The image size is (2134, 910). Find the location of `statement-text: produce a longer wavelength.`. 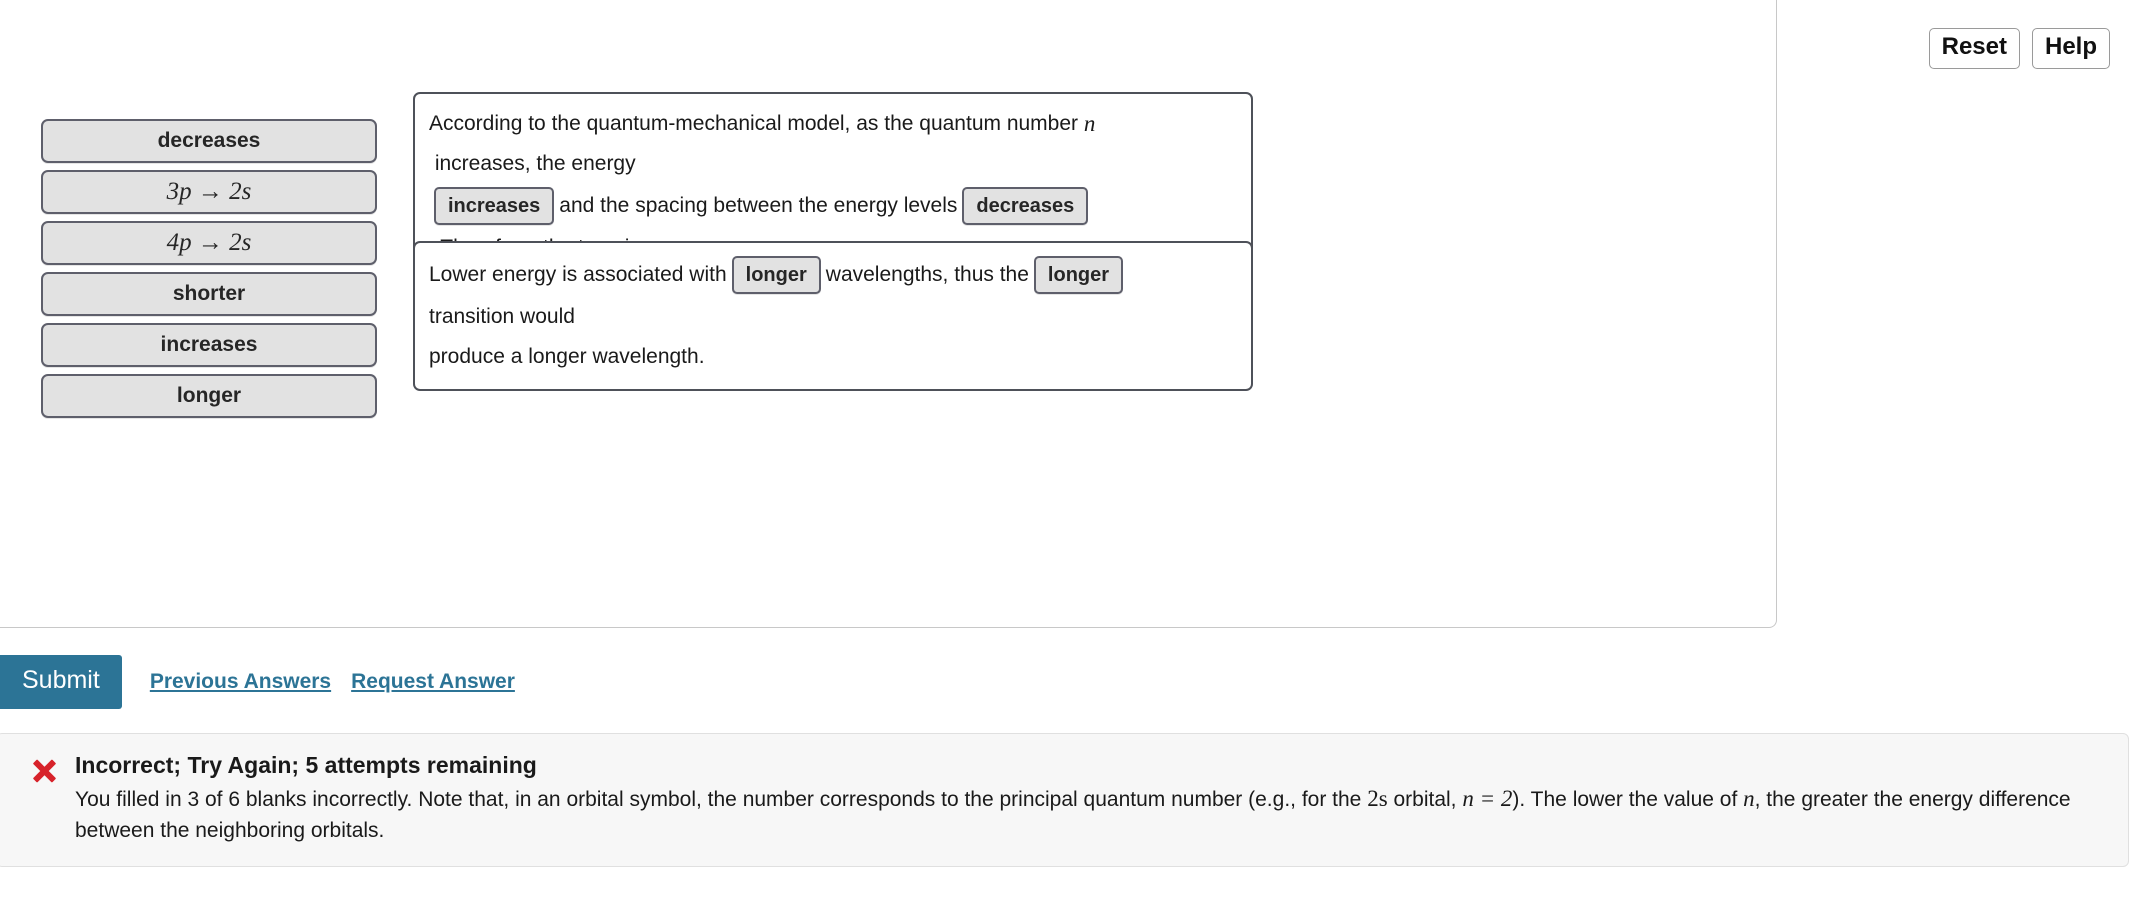

statement-text: produce a longer wavelength. is located at coordinates (567, 356).